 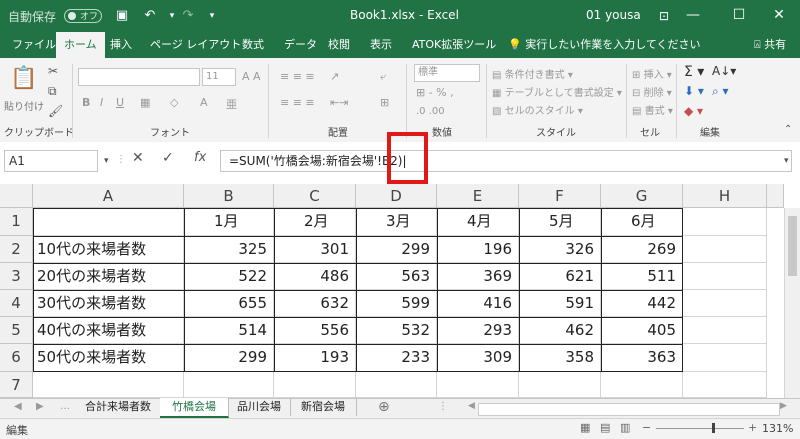 What do you see at coordinates (384, 407) in the screenshot?
I see `add-sheet-icon: ⊕` at bounding box center [384, 407].